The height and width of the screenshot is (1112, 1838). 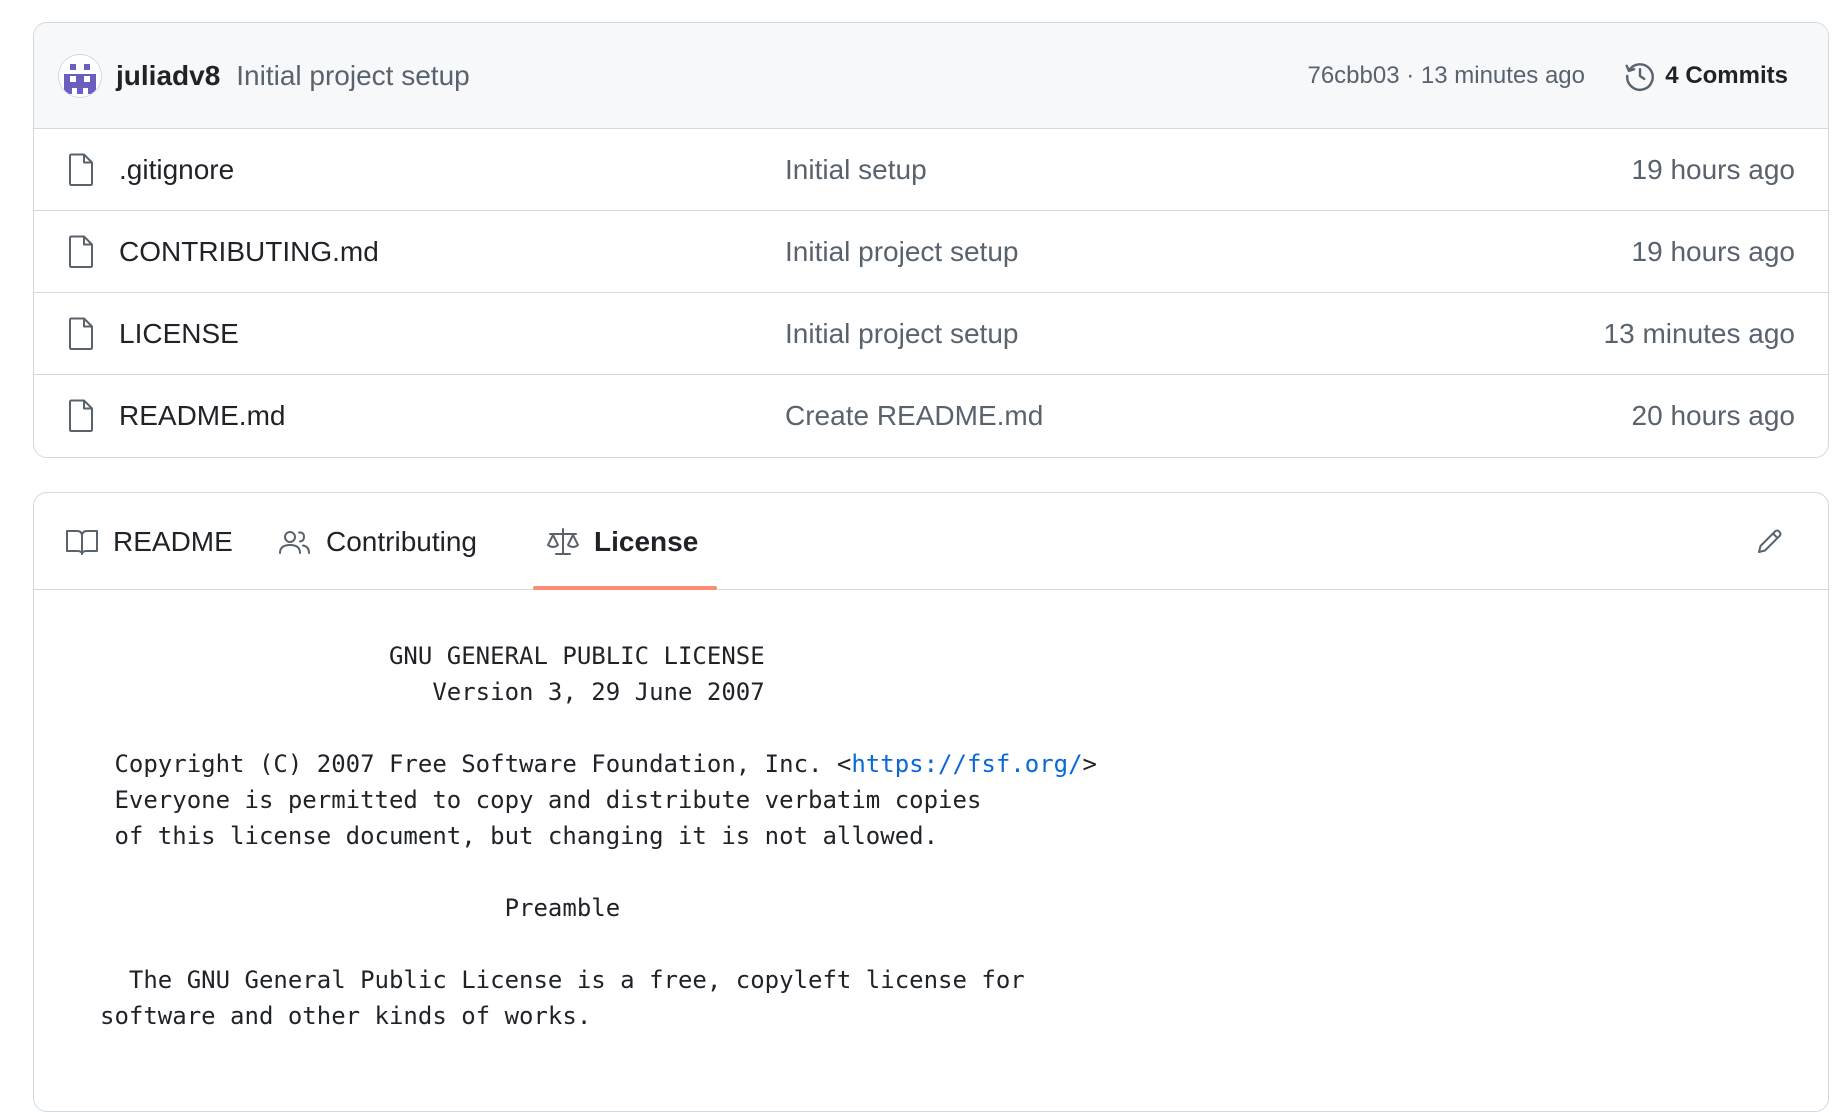 I want to click on active-tab-indicator, so click(x=625, y=588).